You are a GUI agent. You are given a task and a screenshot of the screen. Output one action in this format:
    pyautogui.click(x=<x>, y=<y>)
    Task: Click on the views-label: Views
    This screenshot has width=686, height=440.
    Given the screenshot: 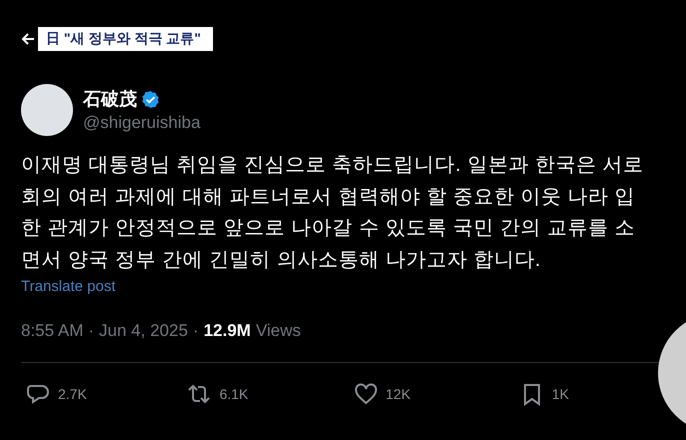 What is the action you would take?
    pyautogui.click(x=278, y=331)
    